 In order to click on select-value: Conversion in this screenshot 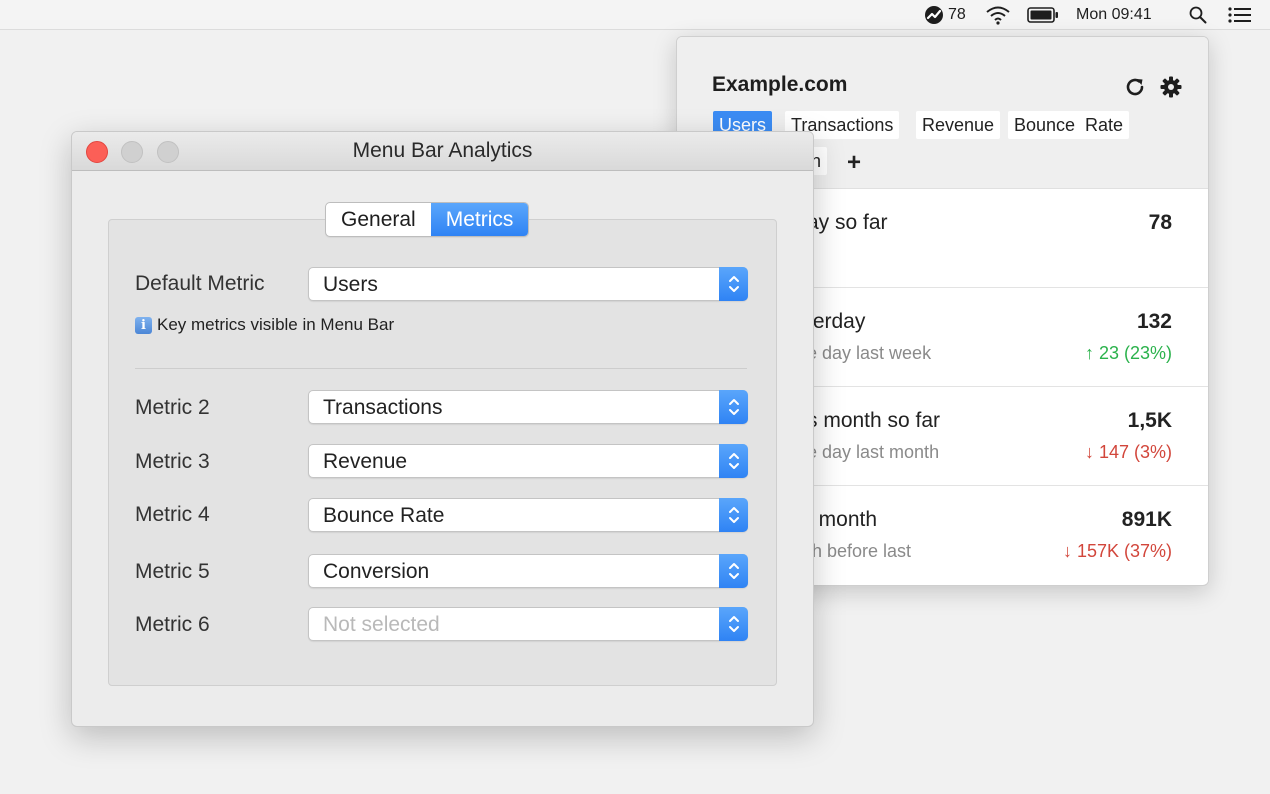, I will do `click(376, 571)`.